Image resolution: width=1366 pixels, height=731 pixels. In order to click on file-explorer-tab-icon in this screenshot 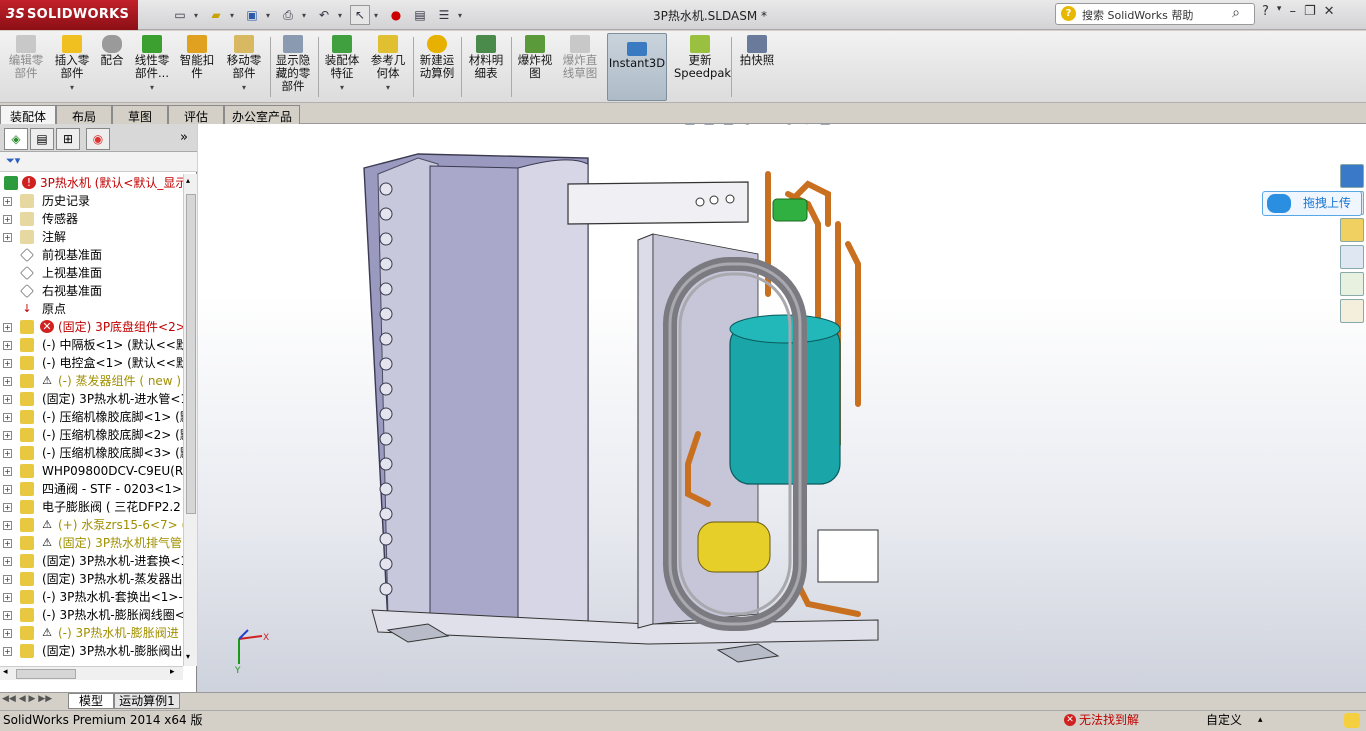, I will do `click(1352, 230)`.